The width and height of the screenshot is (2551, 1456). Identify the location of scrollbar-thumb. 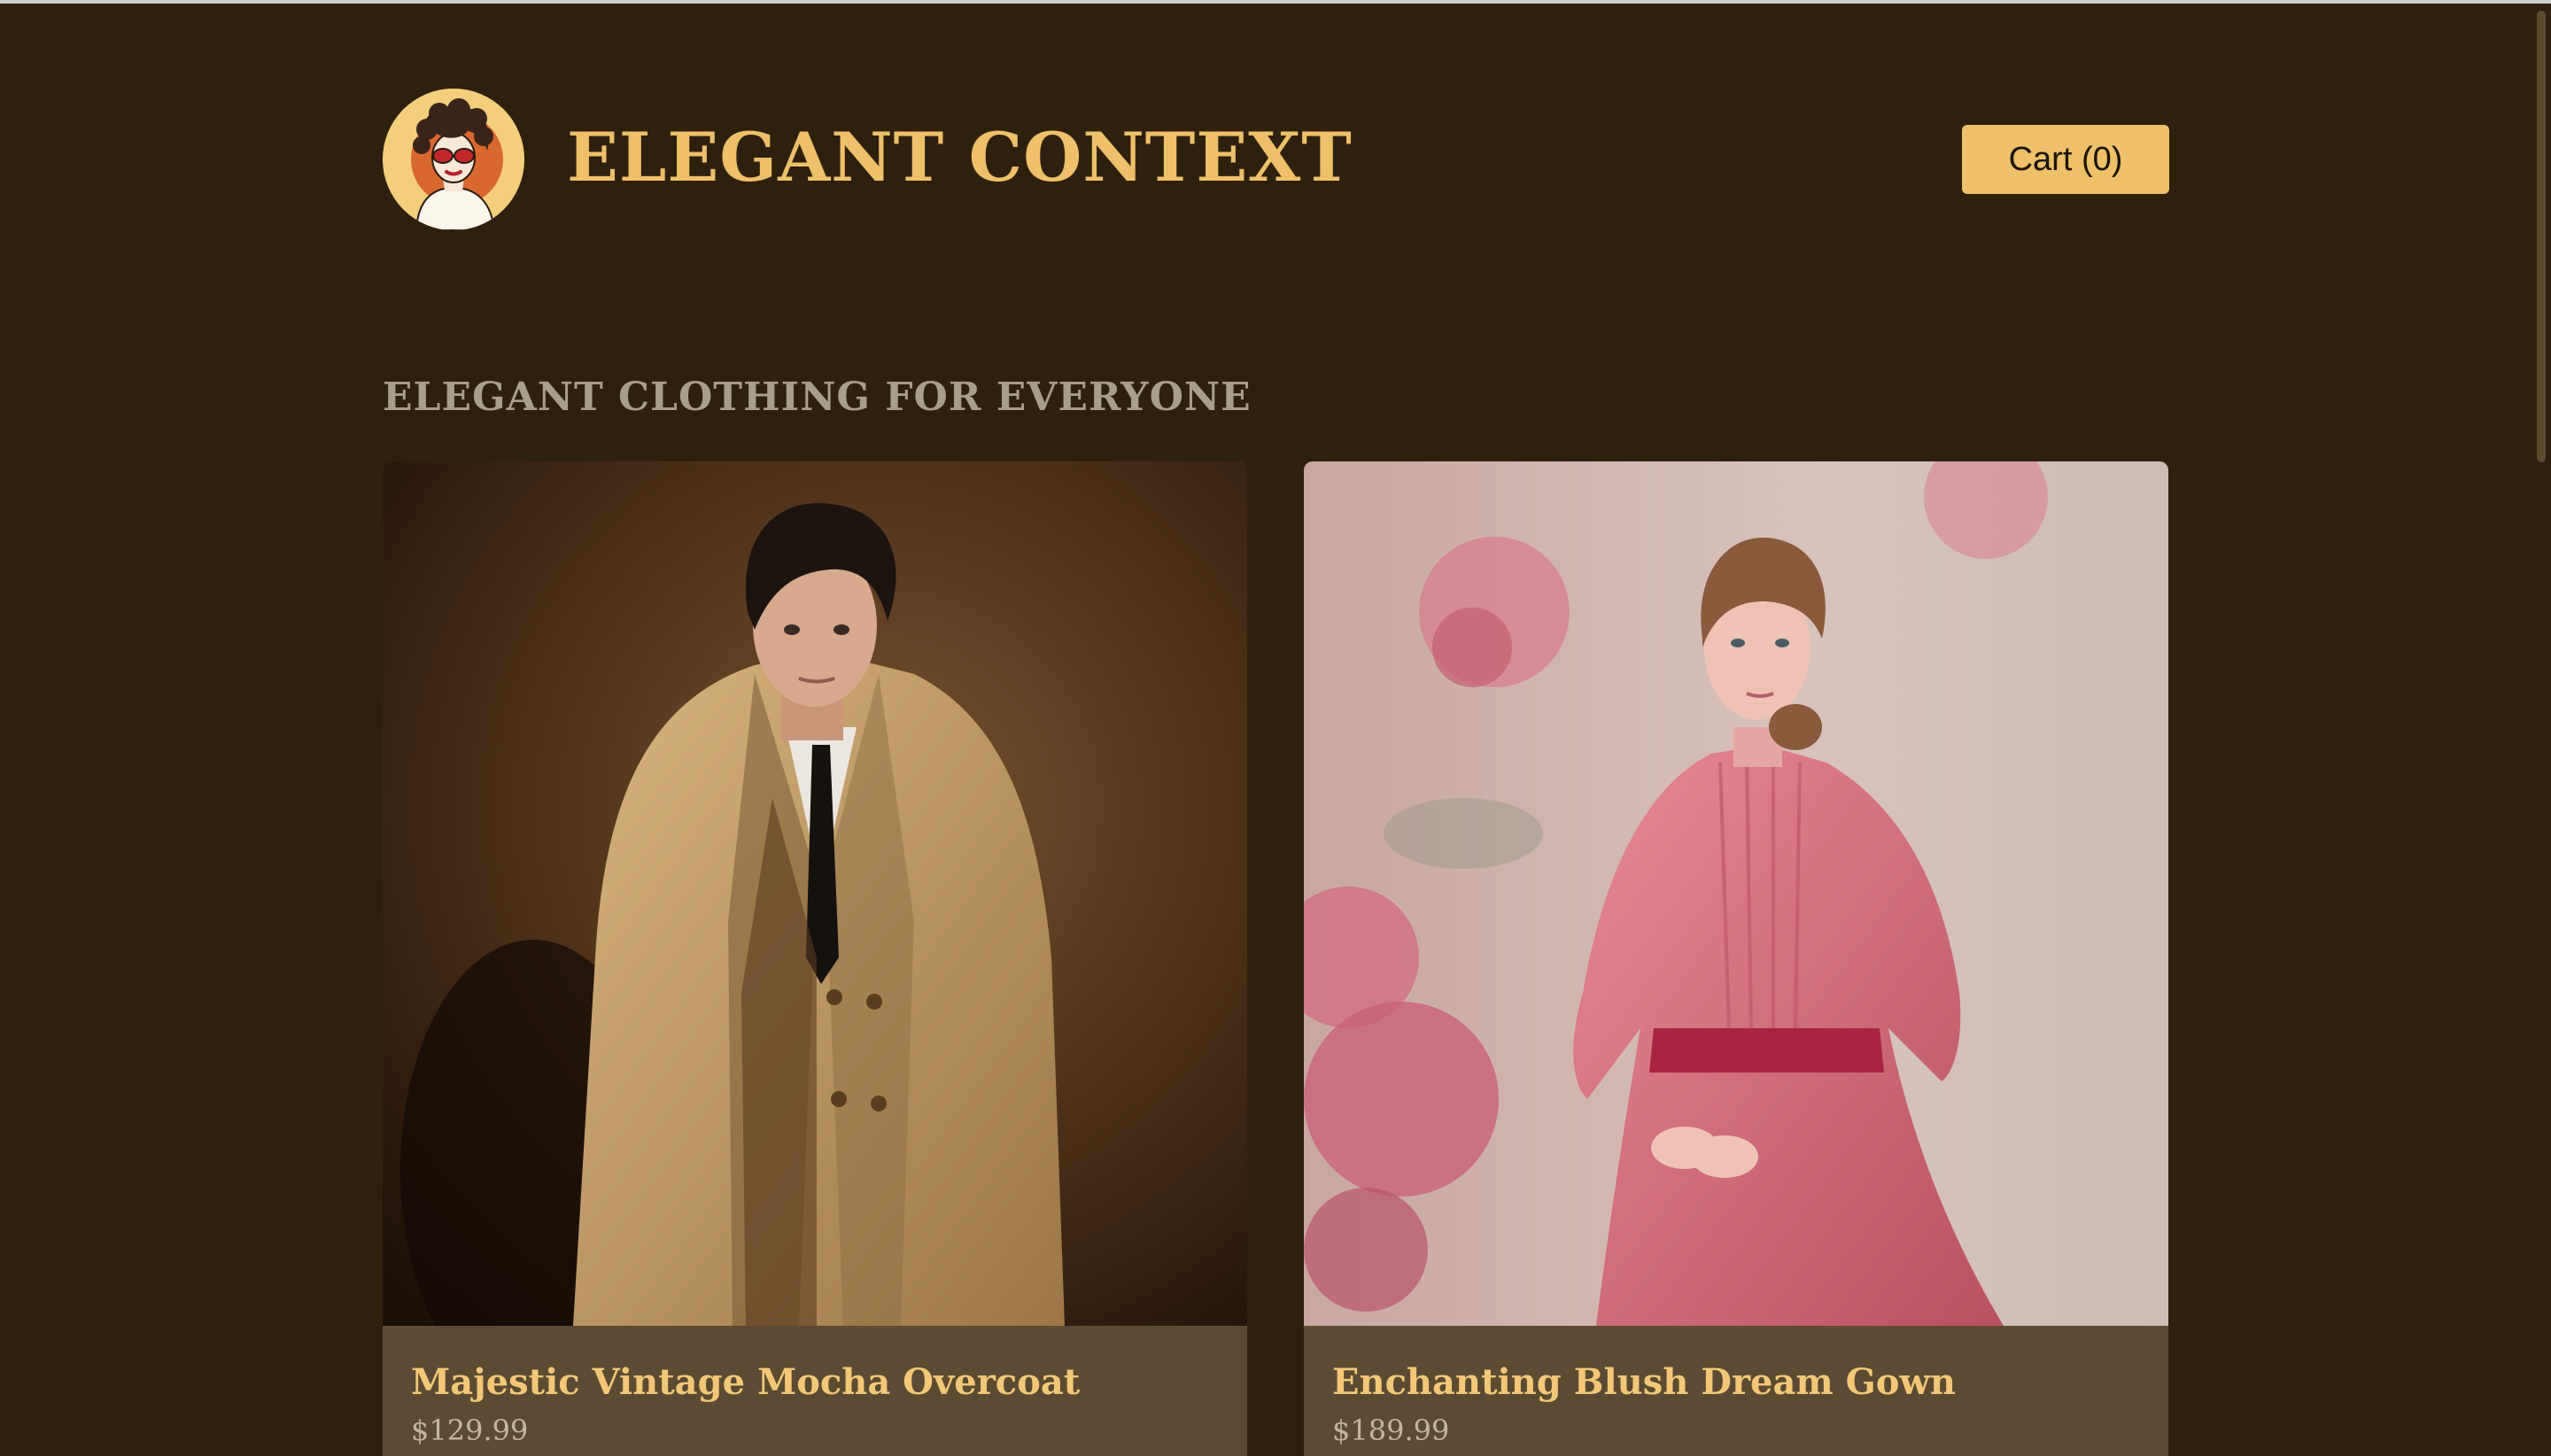
(2541, 236).